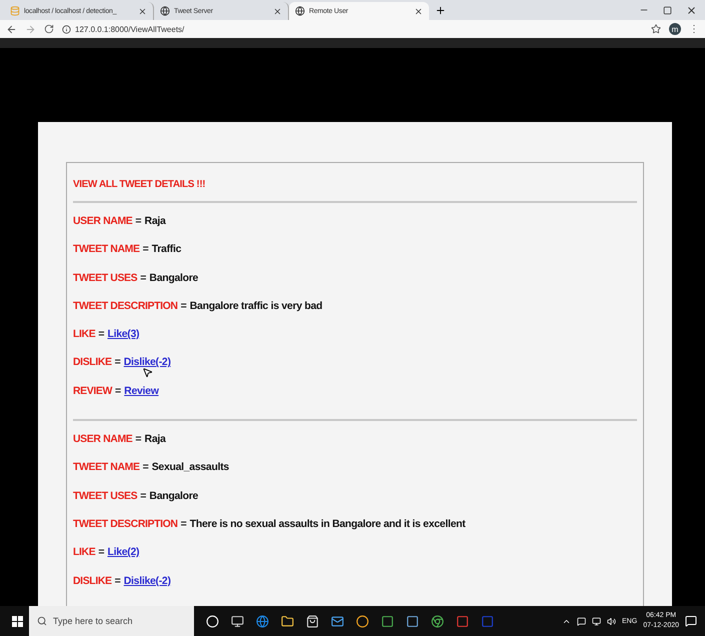  What do you see at coordinates (123, 334) in the screenshot?
I see `field-link: Like(3)` at bounding box center [123, 334].